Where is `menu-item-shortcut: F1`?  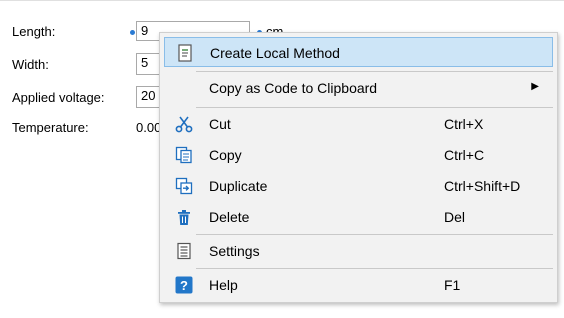
menu-item-shortcut: F1 is located at coordinates (452, 285).